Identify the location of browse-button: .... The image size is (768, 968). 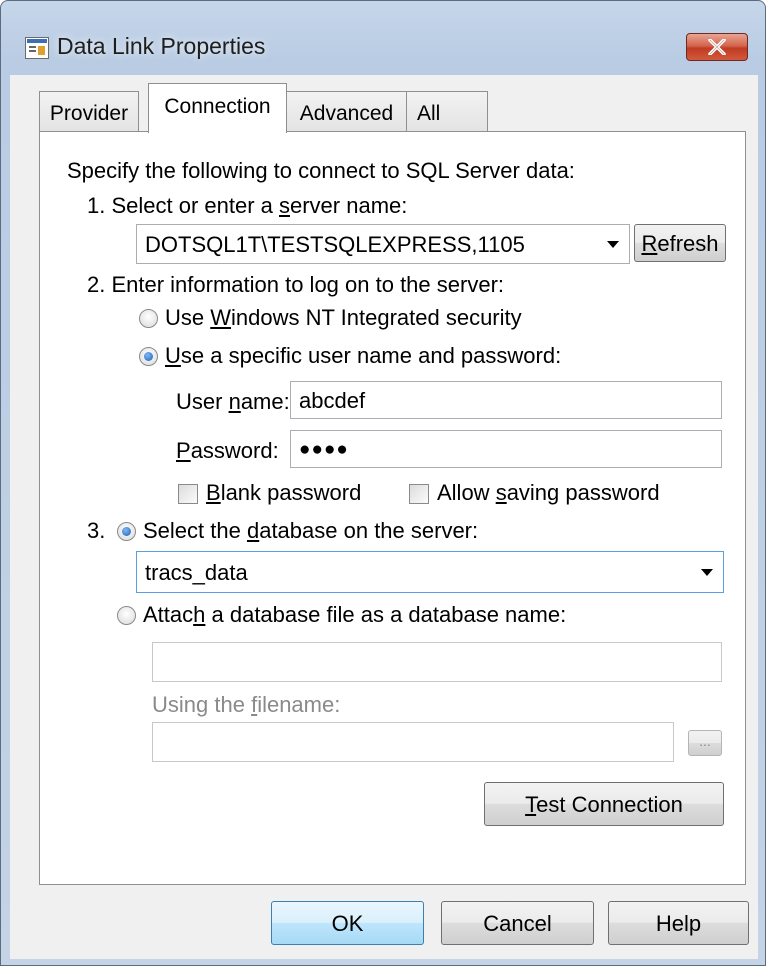
(705, 743).